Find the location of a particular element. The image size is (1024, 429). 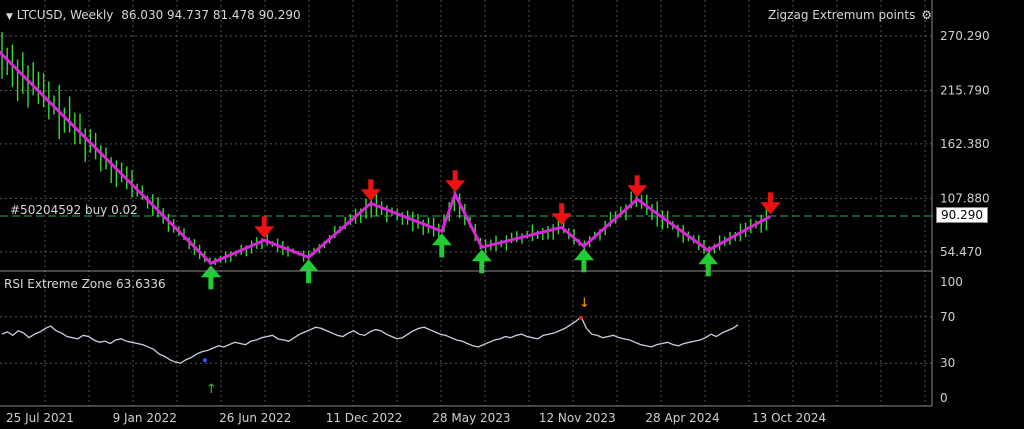

time-tick-label: 28 Apr 2024 is located at coordinates (682, 418).